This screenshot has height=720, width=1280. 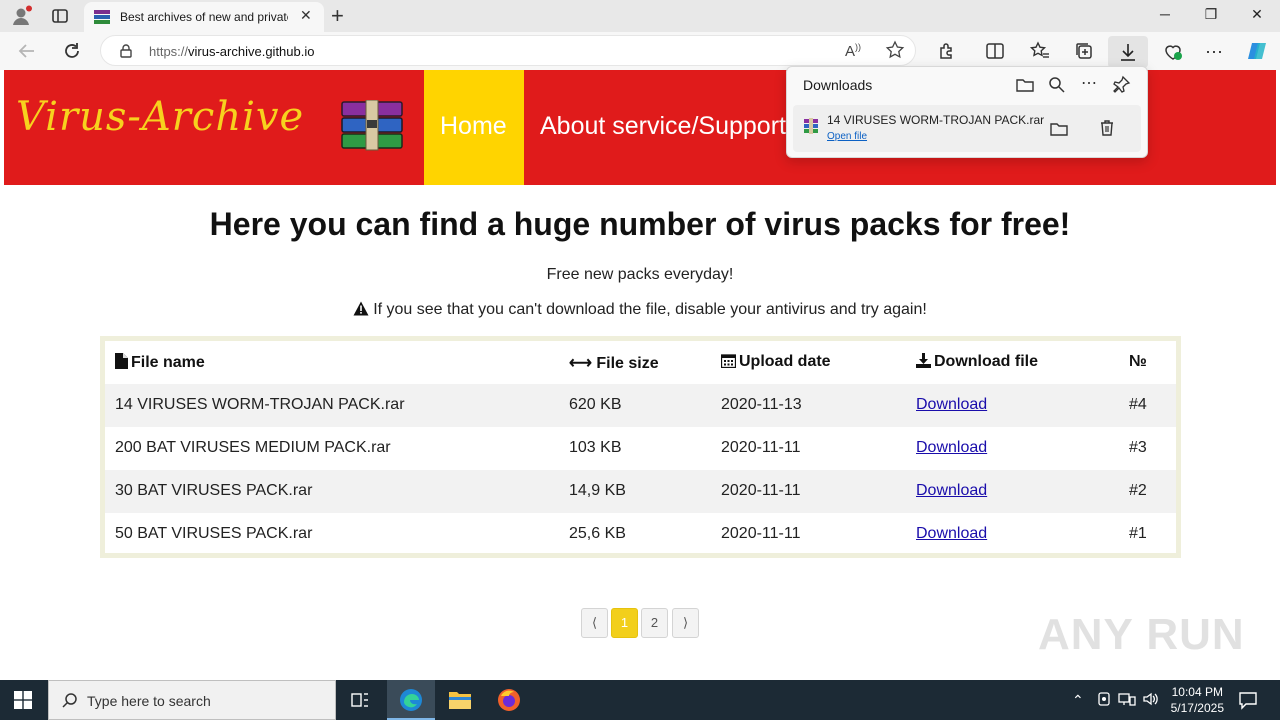 I want to click on header-file-size: ⟷ File size, so click(x=614, y=363).